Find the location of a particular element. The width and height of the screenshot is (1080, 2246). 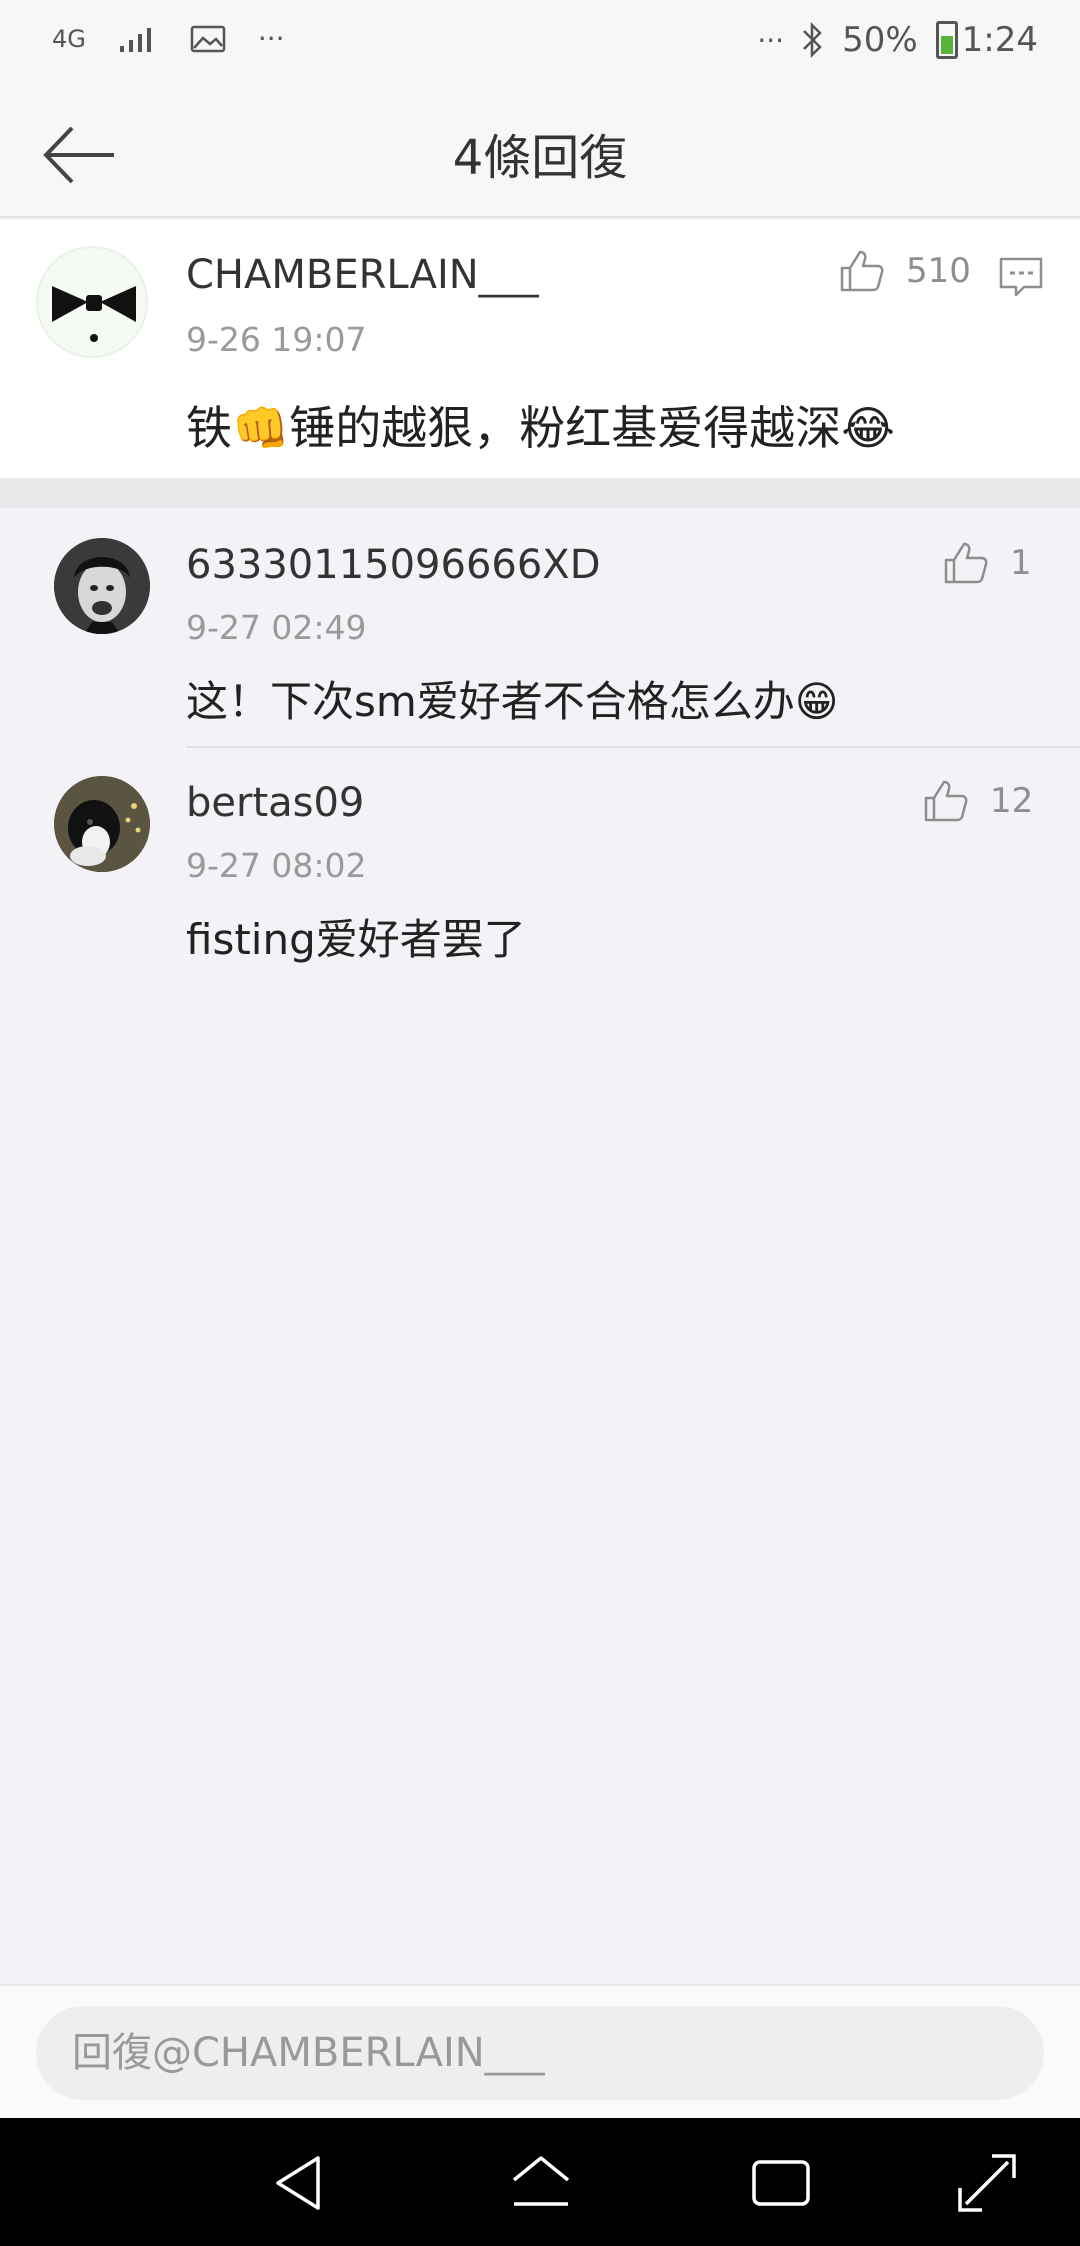

navigation-bar is located at coordinates (540, 2182).